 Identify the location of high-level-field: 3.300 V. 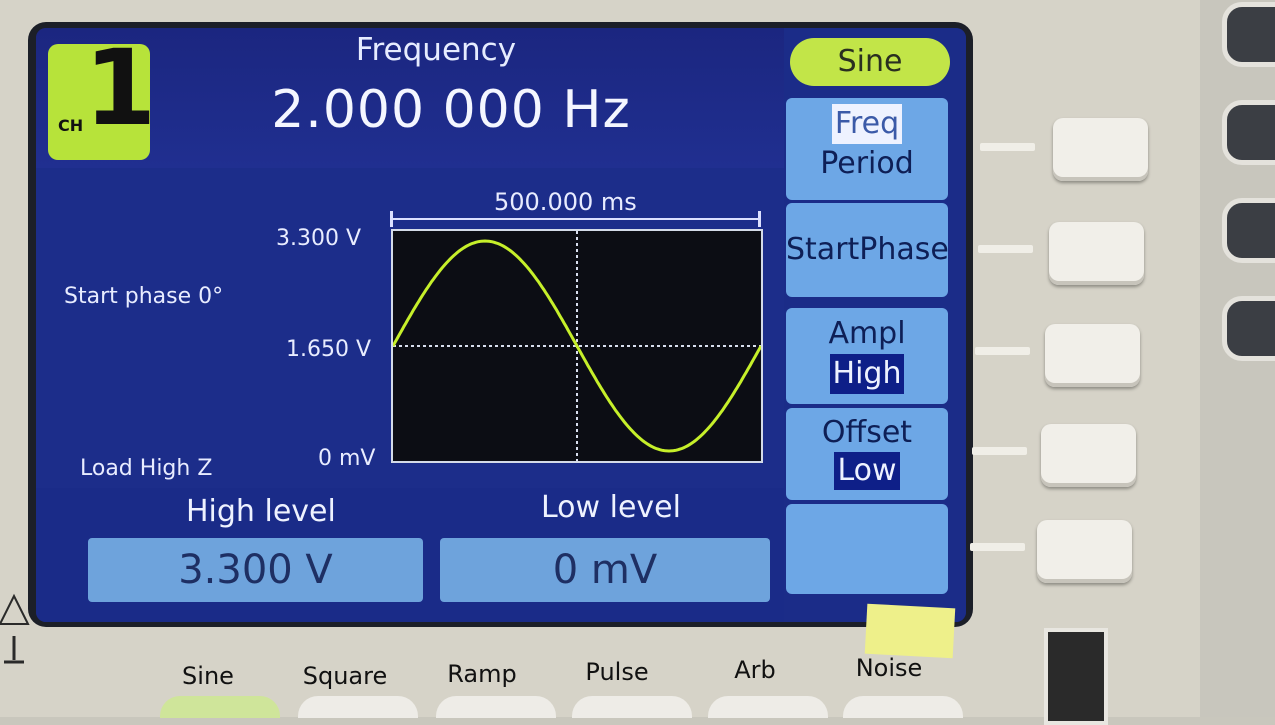
(255, 570).